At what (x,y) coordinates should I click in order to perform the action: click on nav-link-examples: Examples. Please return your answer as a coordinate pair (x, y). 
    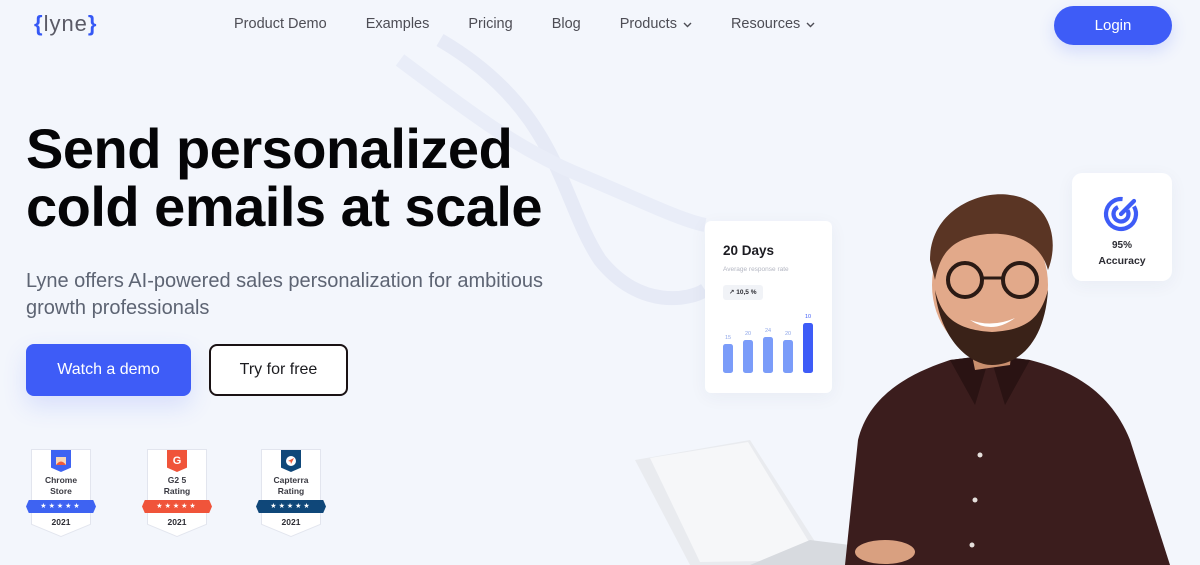
    Looking at the image, I should click on (398, 24).